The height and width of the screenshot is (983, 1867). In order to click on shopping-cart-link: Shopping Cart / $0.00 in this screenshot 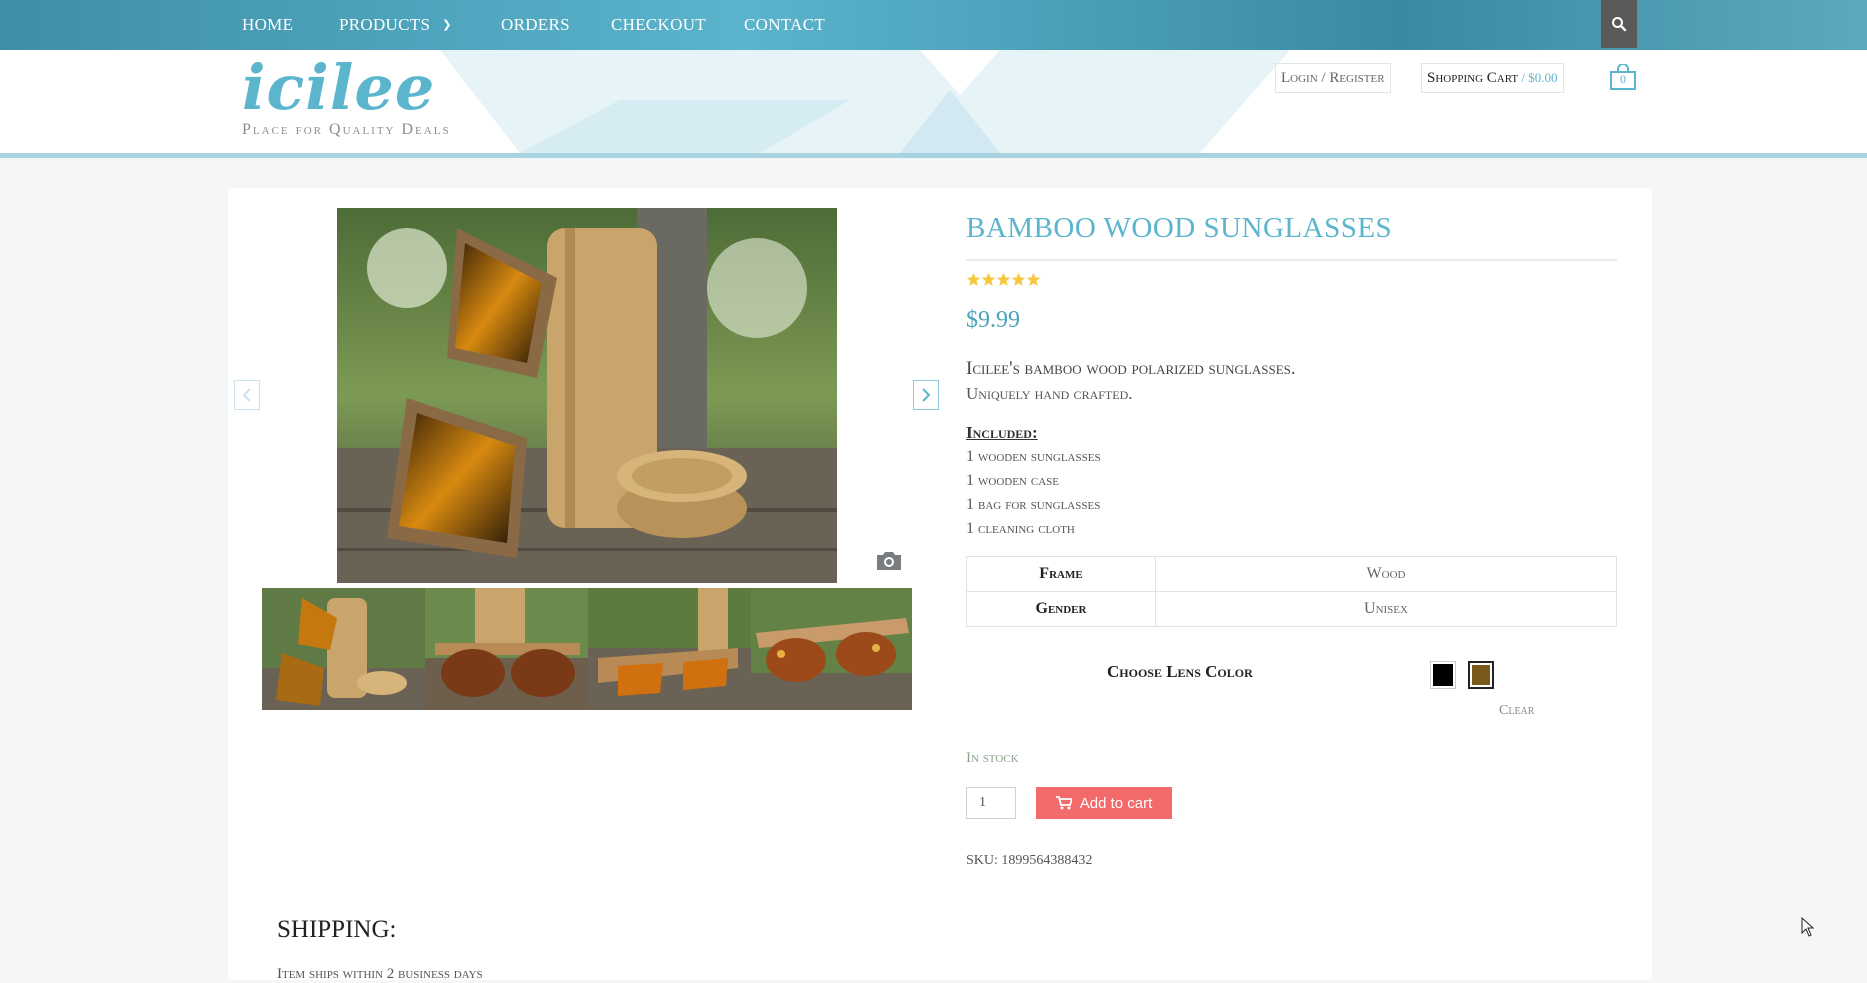, I will do `click(1492, 78)`.